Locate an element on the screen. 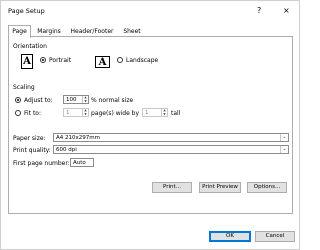  first-page-number-label: First page number: is located at coordinates (41, 163).